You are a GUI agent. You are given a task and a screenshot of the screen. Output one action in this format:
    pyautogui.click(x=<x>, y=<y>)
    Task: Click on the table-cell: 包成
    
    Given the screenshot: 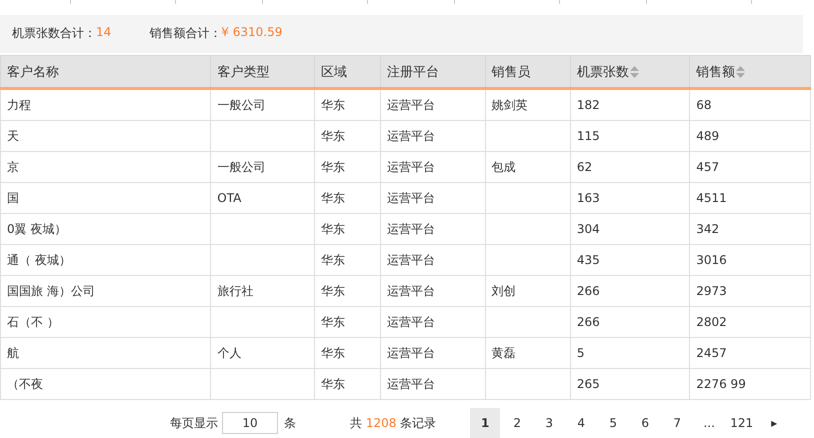 What is the action you would take?
    pyautogui.click(x=527, y=167)
    